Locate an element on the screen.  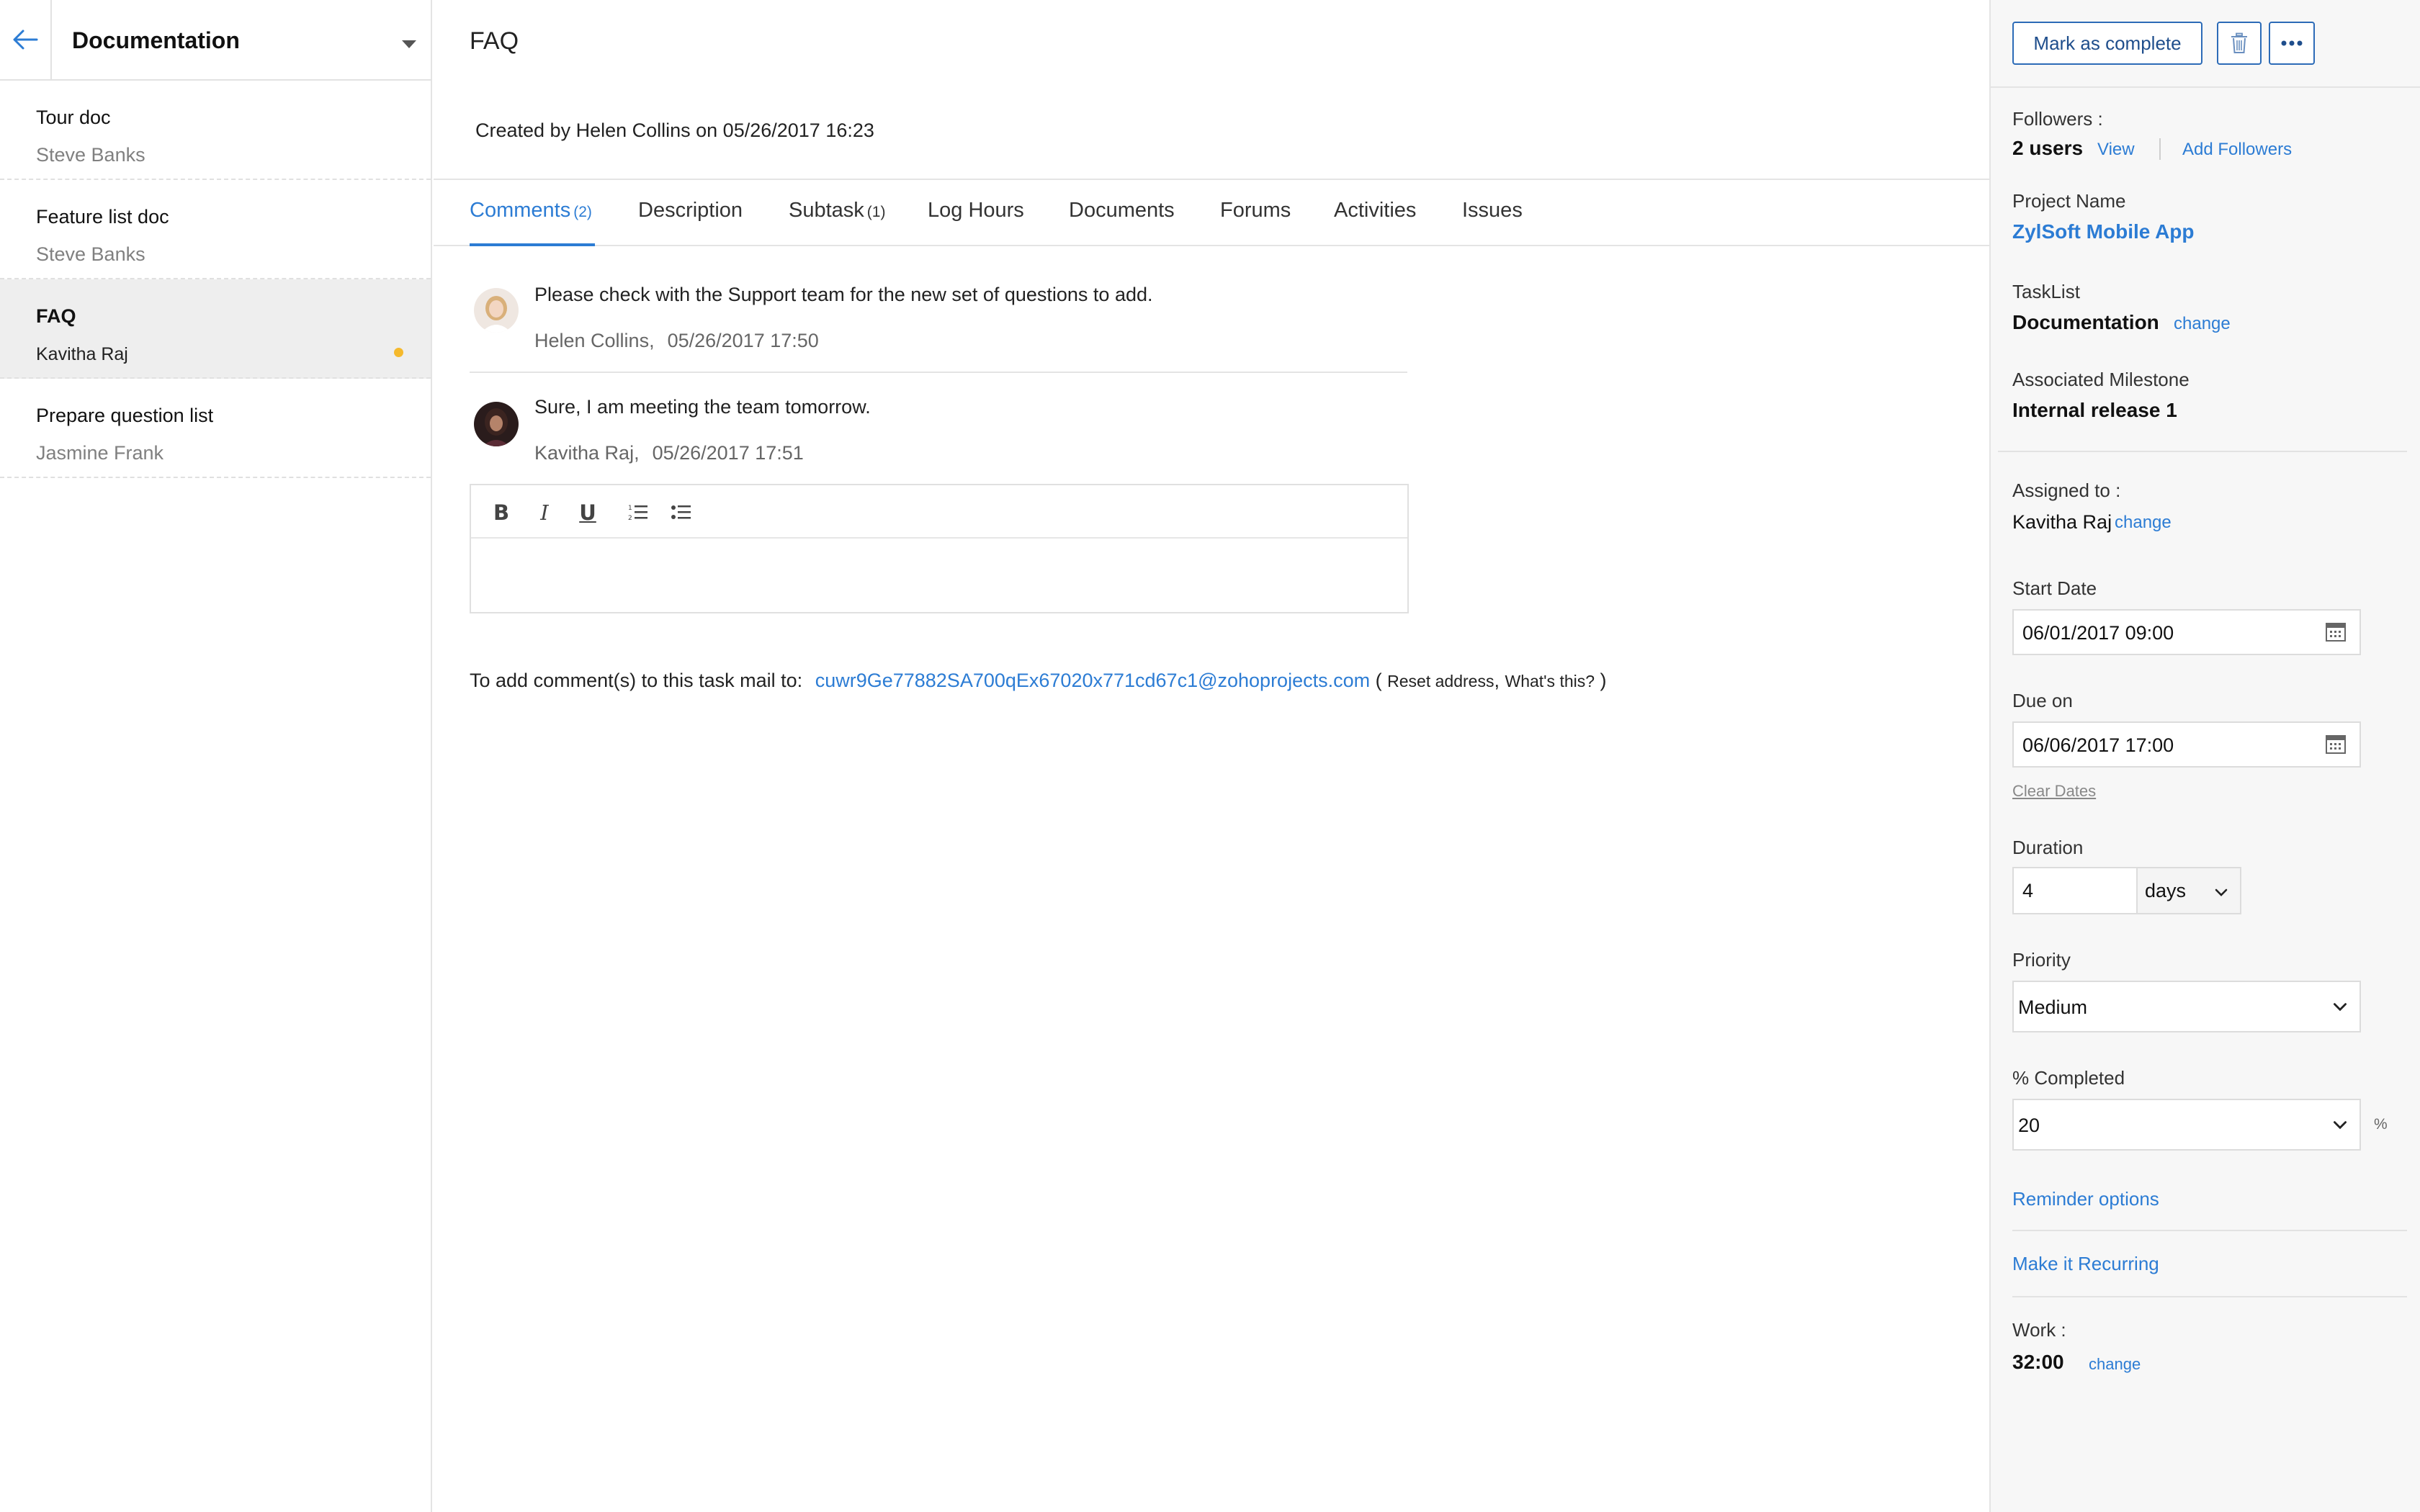
due-date-field: 06/06/2017 17:00 is located at coordinates (2186, 744).